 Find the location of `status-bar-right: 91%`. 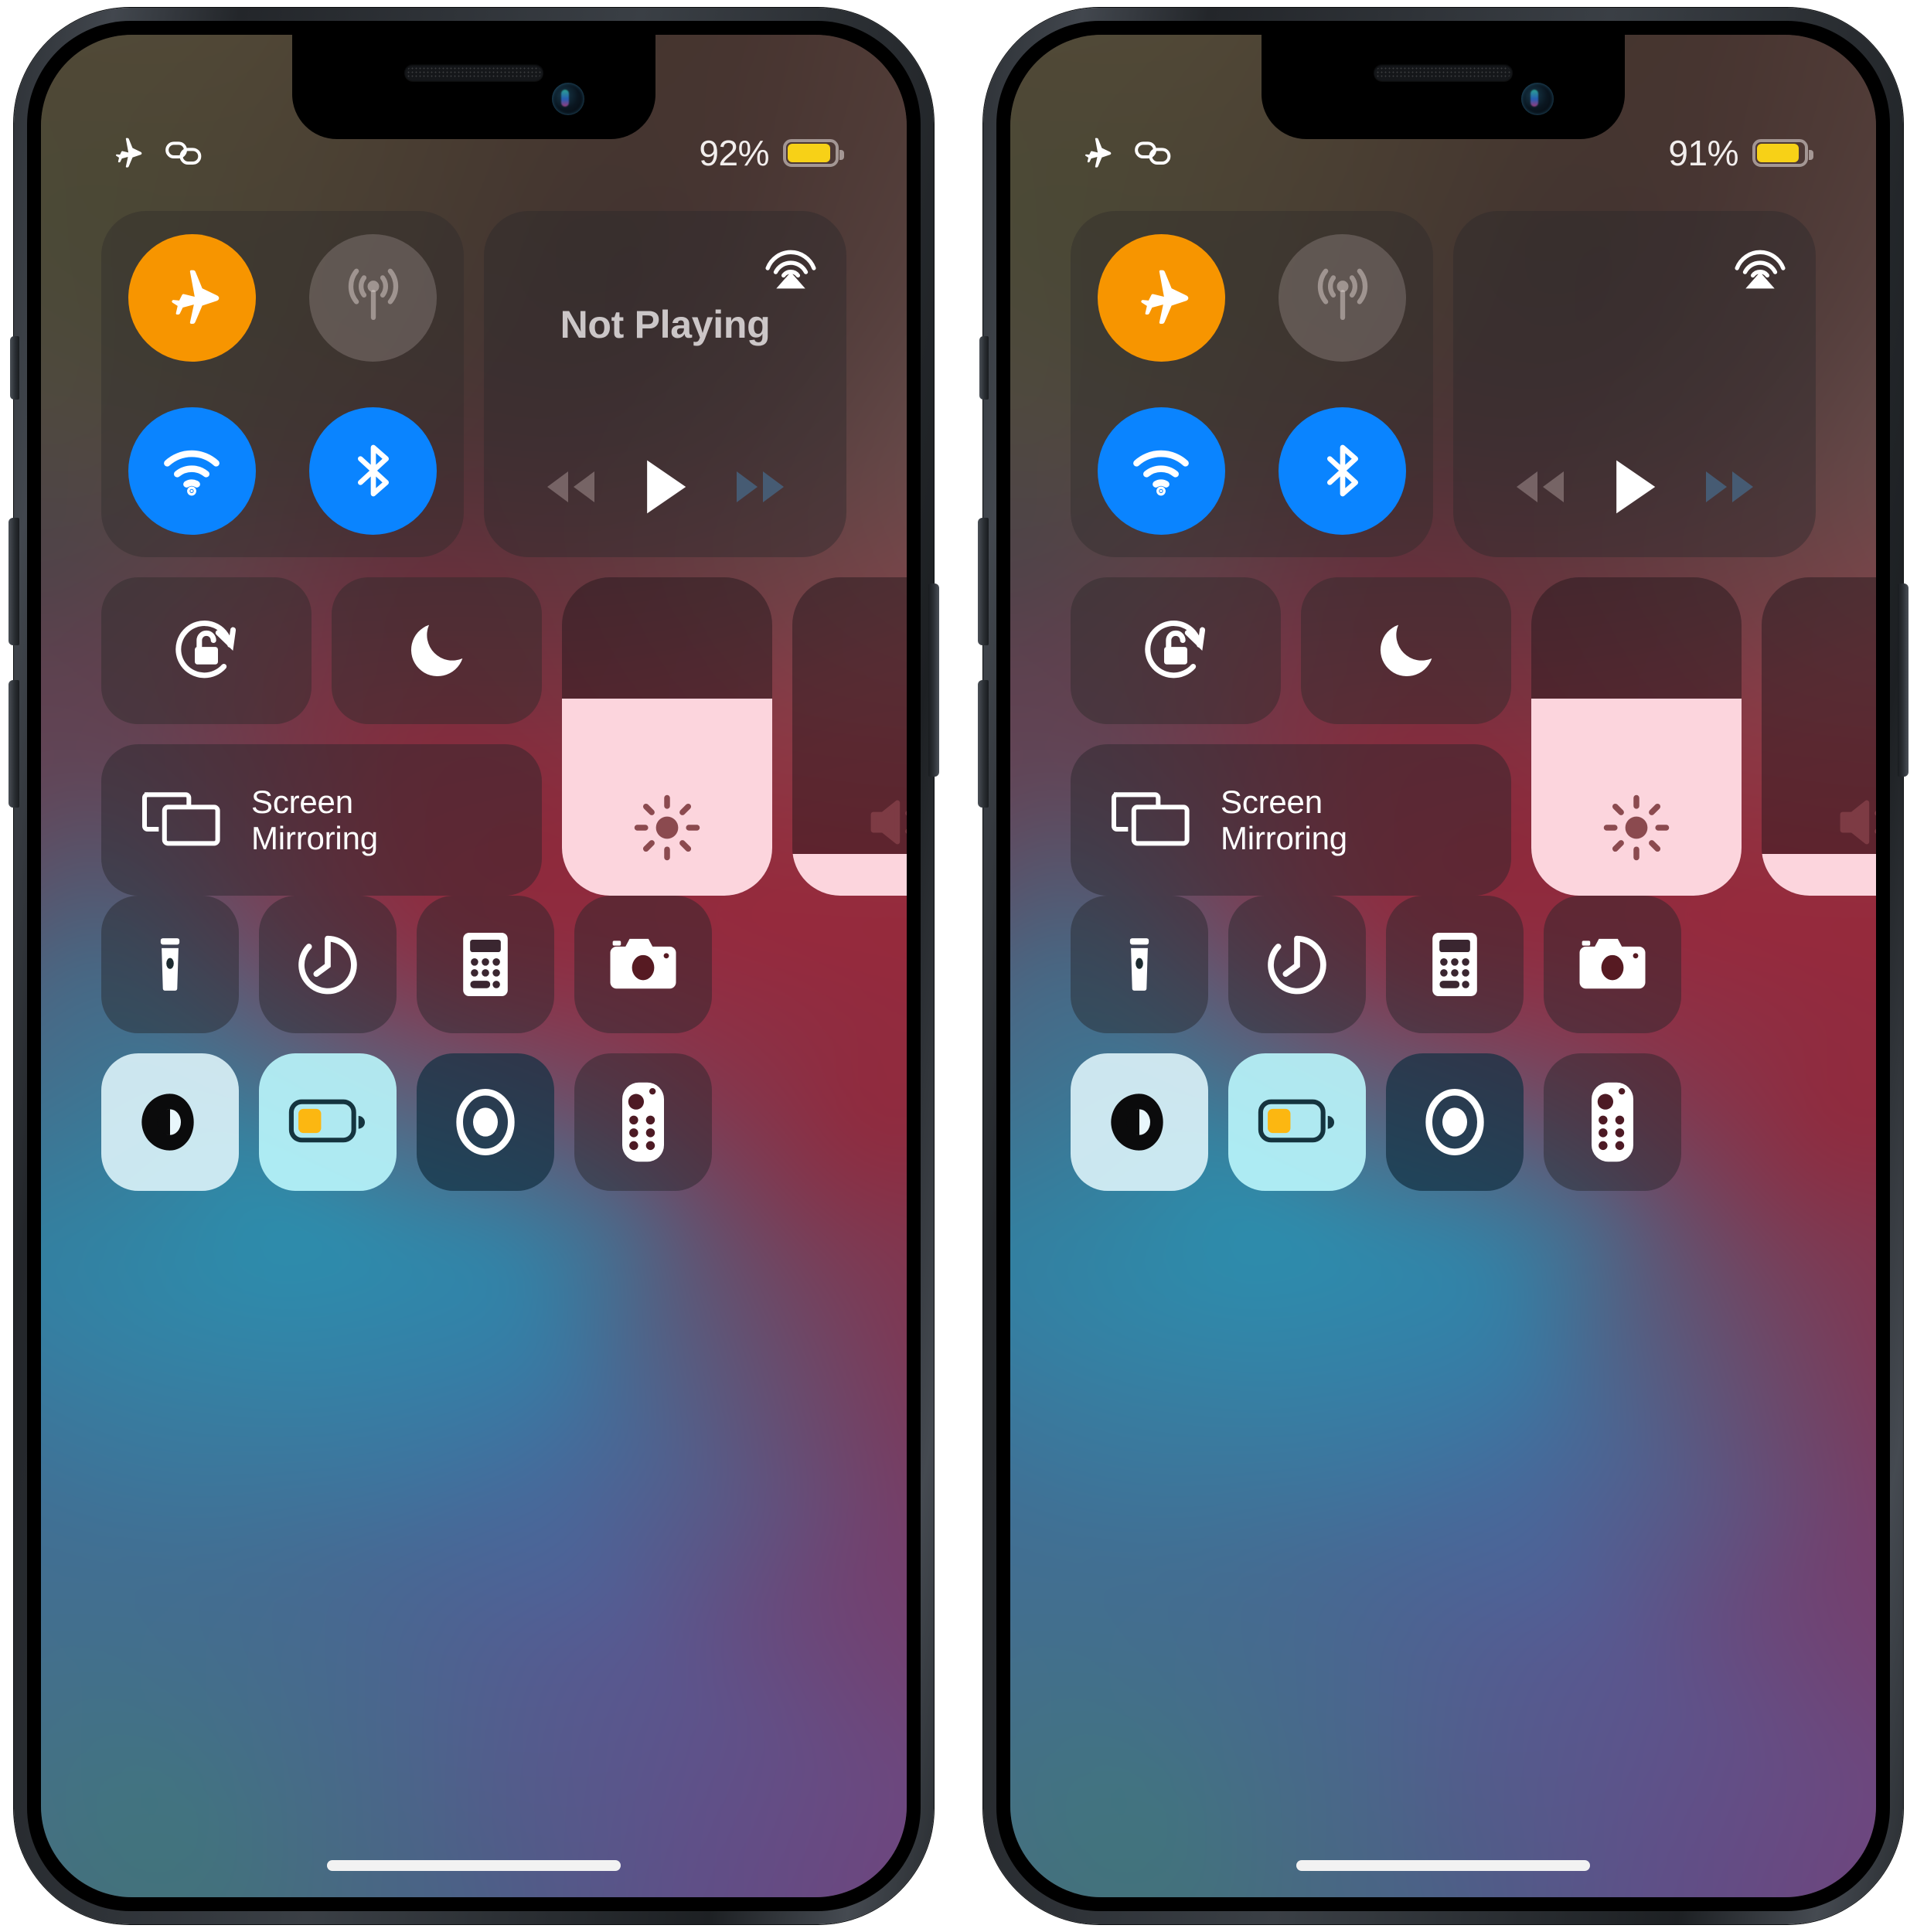

status-bar-right: 91% is located at coordinates (1738, 153).